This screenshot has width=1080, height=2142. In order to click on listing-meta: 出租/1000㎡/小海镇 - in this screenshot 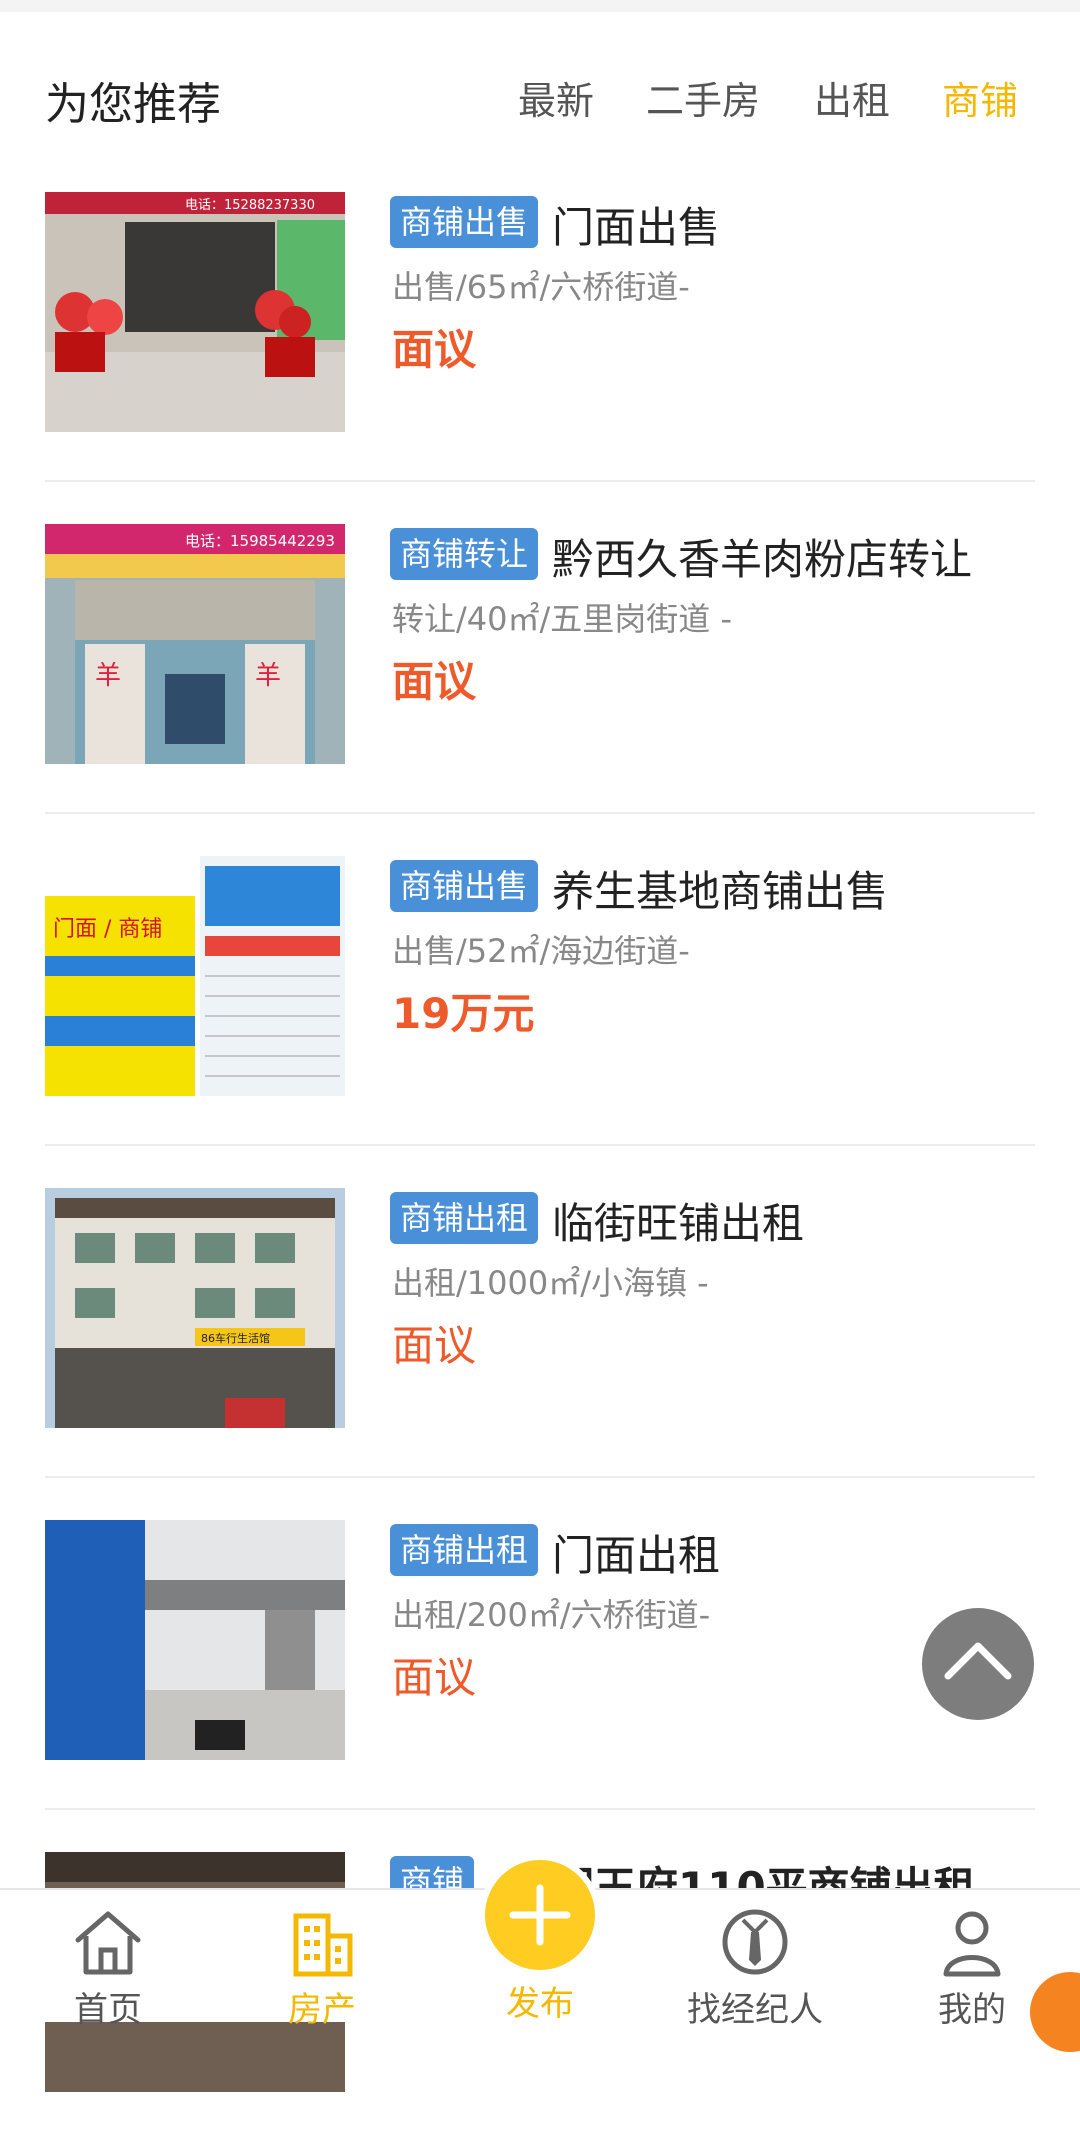, I will do `click(550, 1283)`.